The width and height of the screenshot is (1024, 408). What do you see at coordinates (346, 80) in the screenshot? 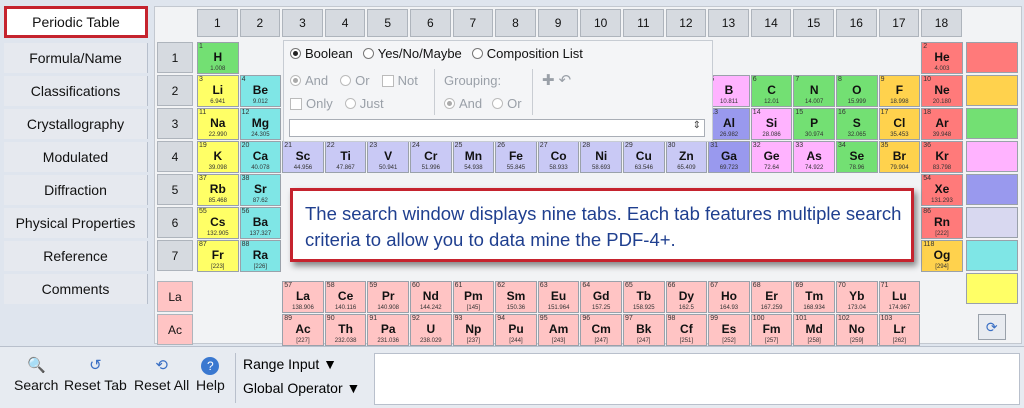
I see `or-radio` at bounding box center [346, 80].